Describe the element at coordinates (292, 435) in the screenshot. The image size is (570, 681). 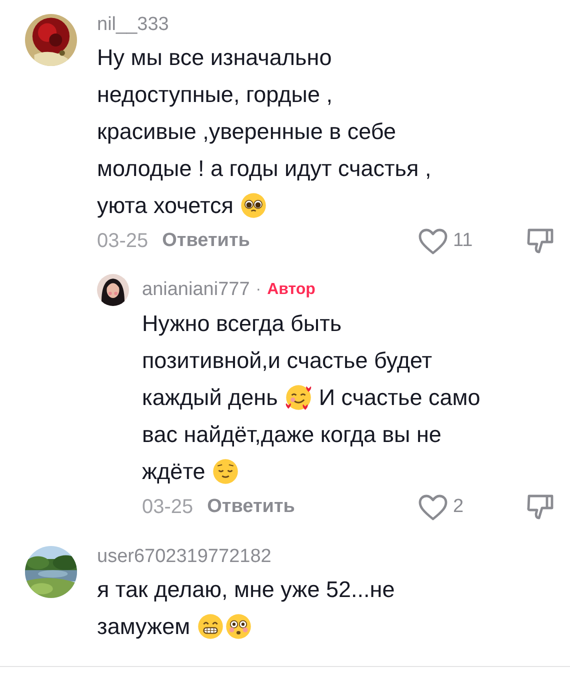
I see `comment-text: вас найдёт,даже когда вы не` at that location.